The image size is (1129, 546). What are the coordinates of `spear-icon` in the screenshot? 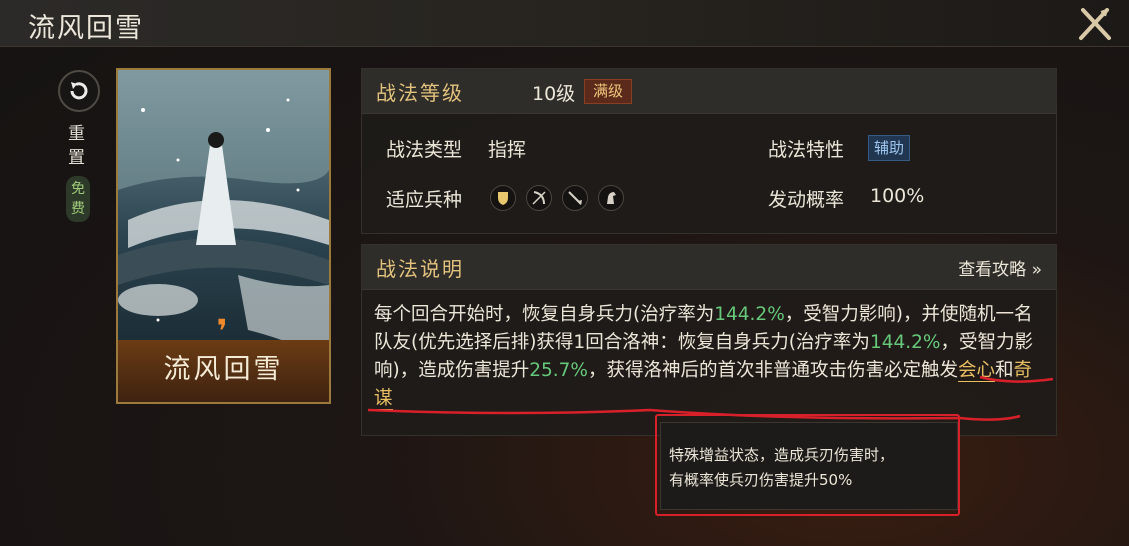 It's located at (575, 198).